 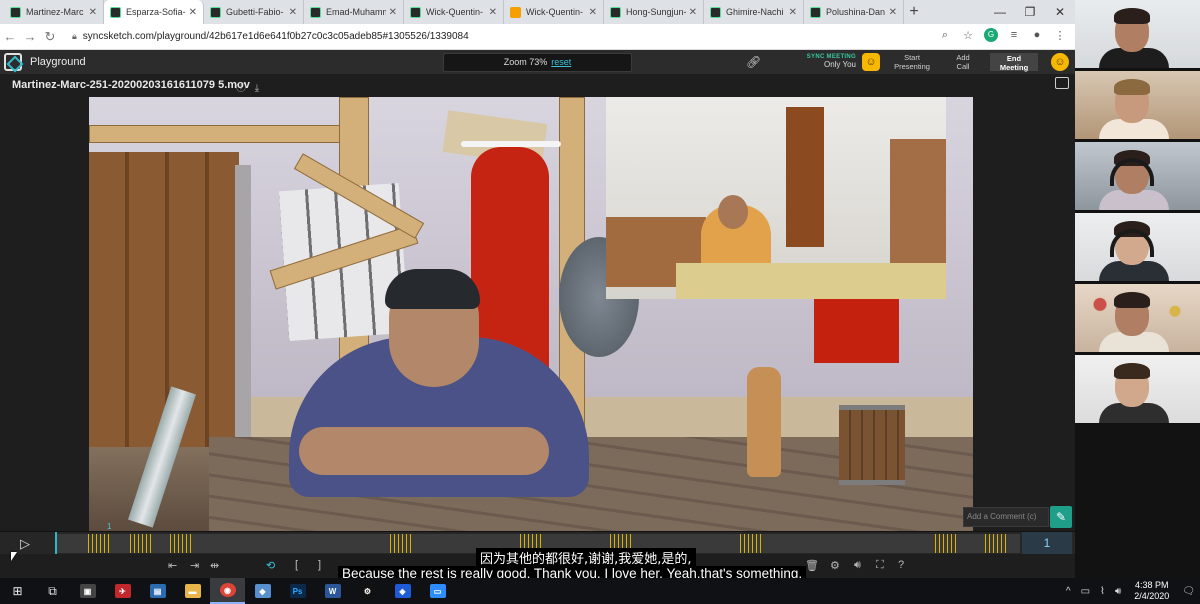 What do you see at coordinates (1102, 591) in the screenshot?
I see `network-icon: ⌇` at bounding box center [1102, 591].